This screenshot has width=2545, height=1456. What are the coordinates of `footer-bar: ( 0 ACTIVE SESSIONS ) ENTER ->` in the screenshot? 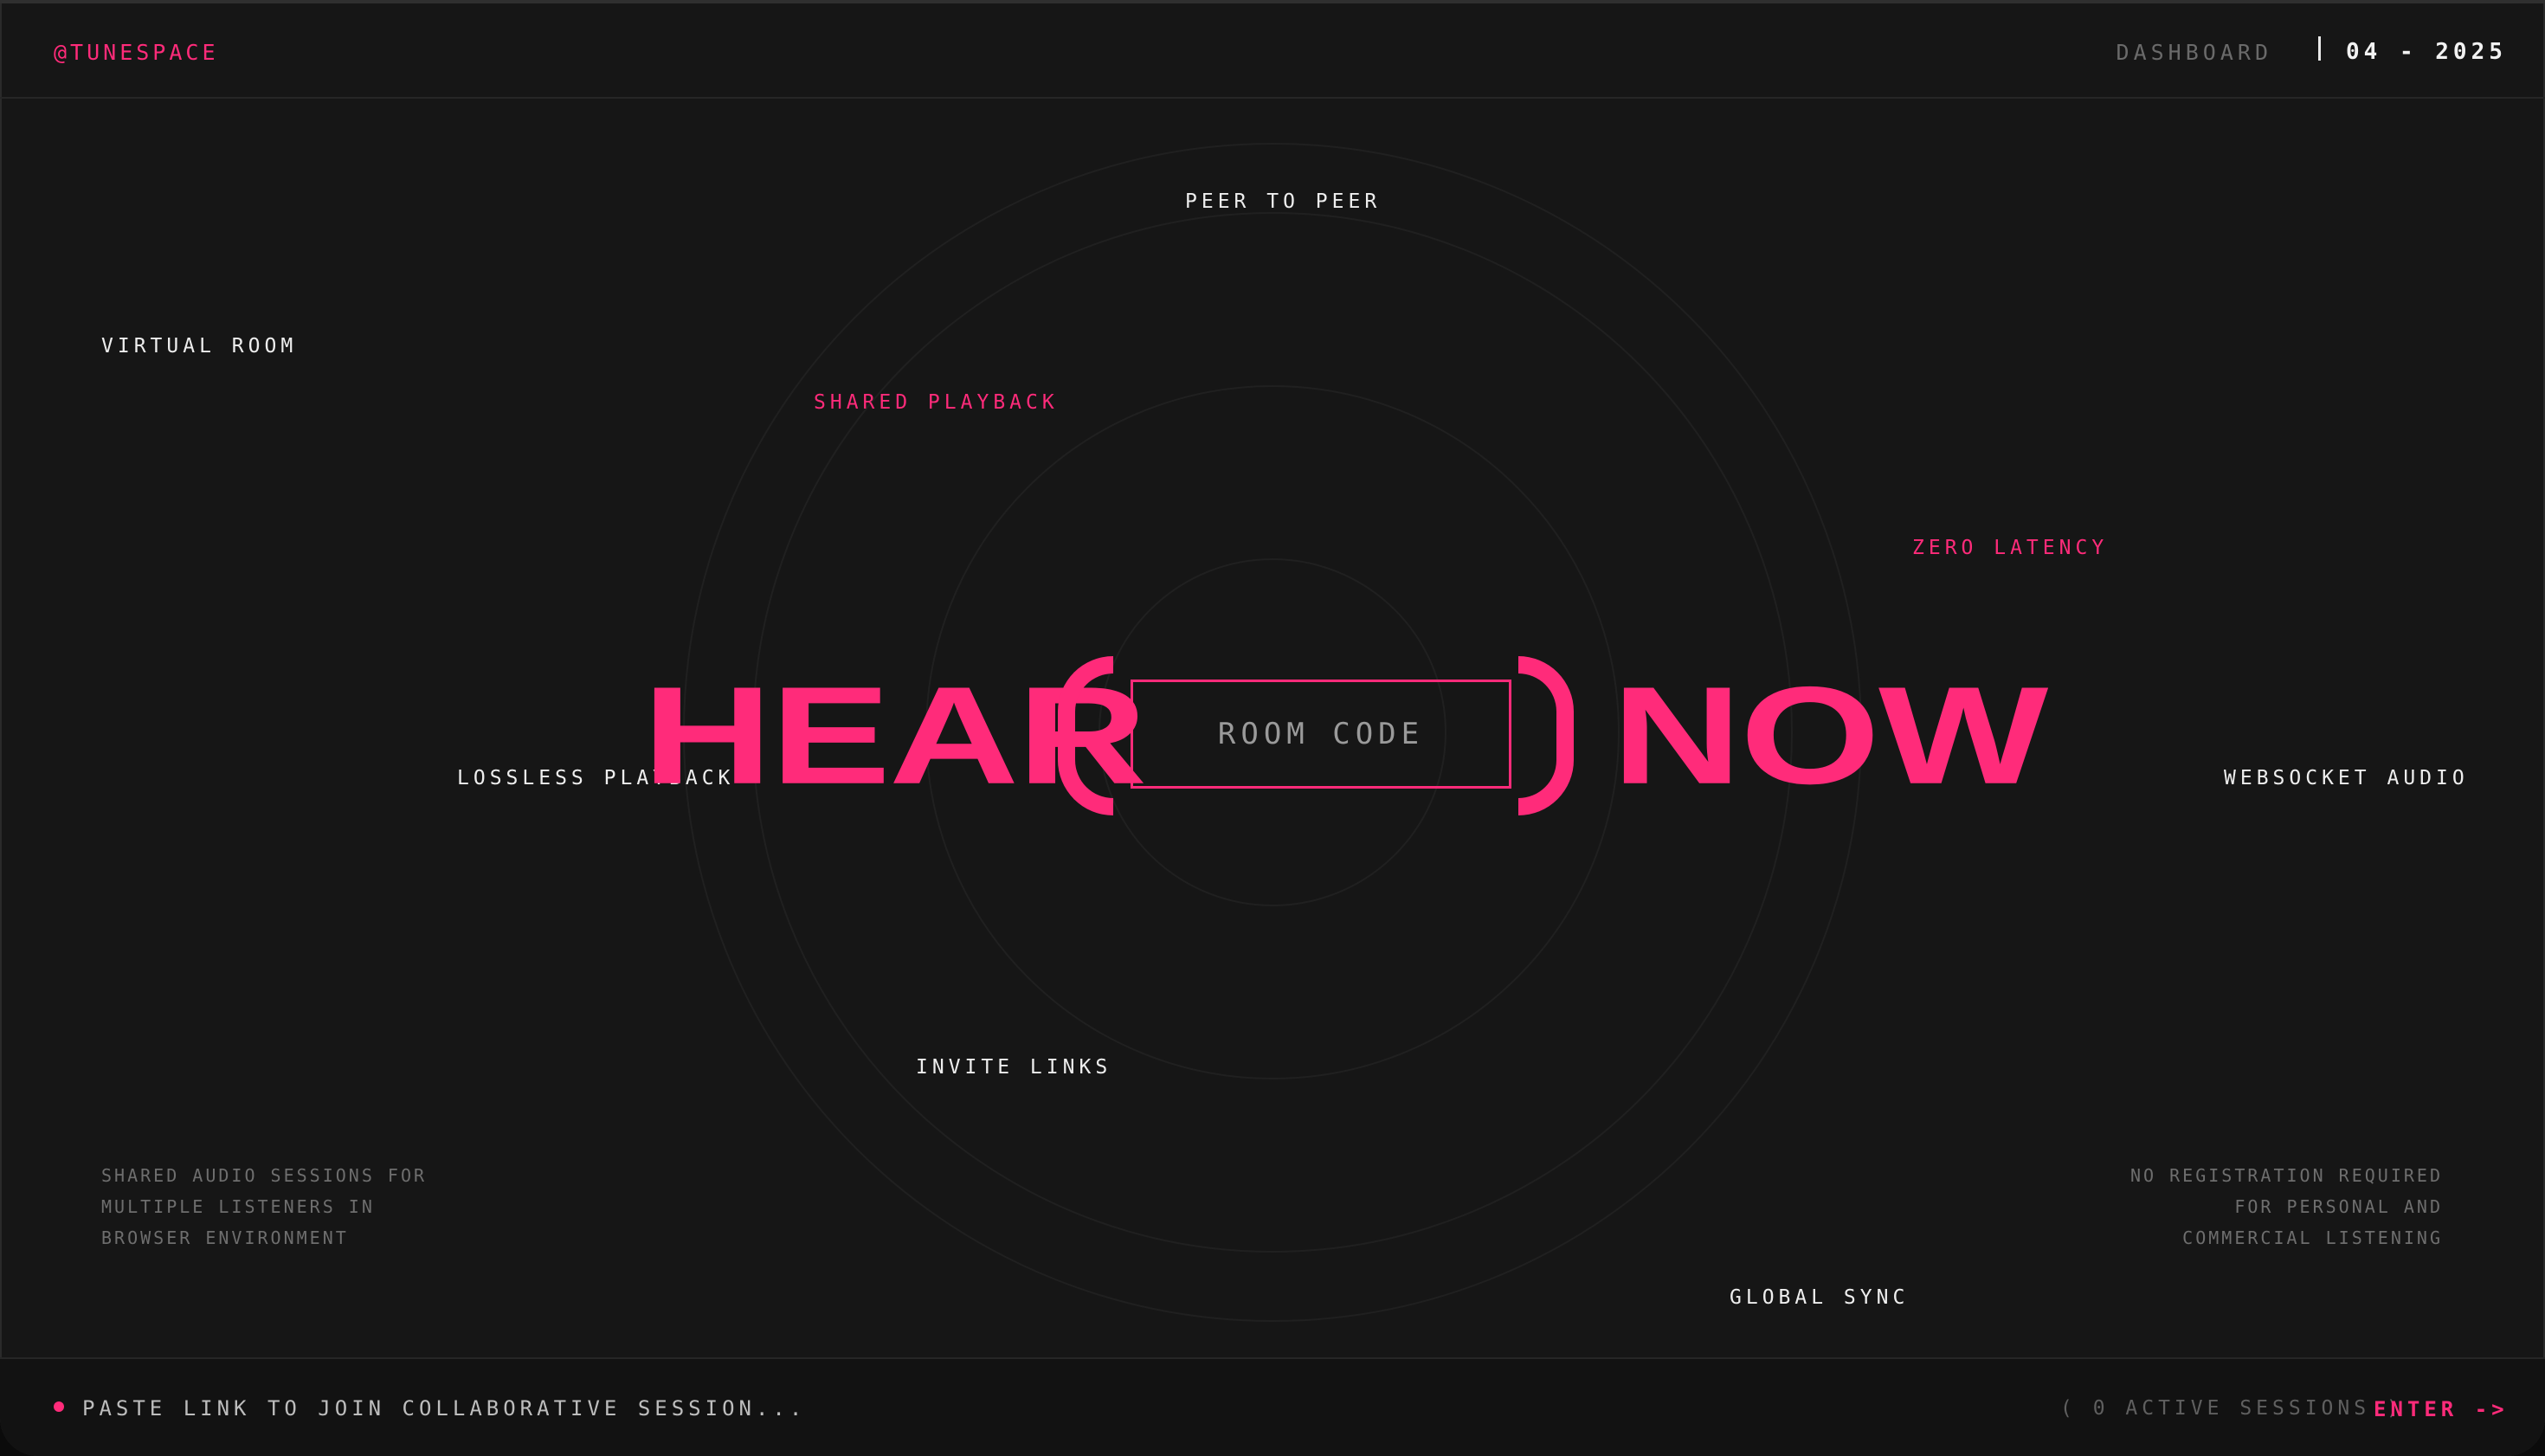 It's located at (1273, 1406).